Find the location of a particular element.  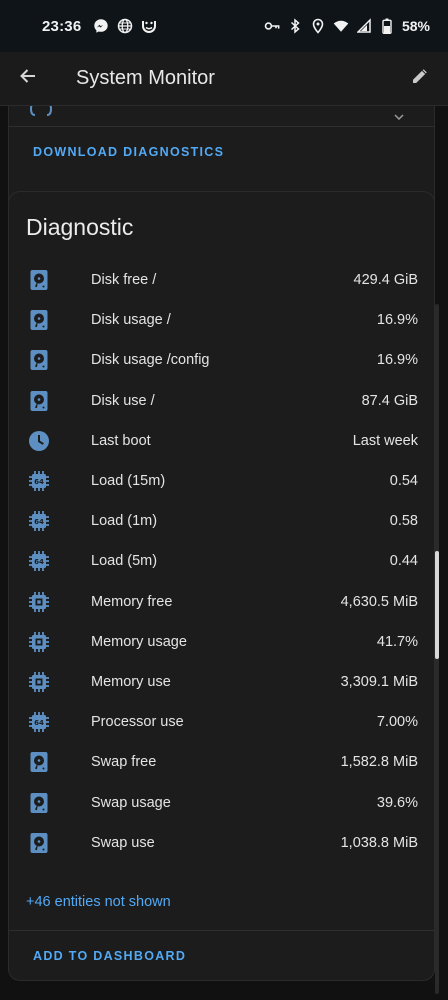

entity-state: 1,038.8 MiB is located at coordinates (379, 842).